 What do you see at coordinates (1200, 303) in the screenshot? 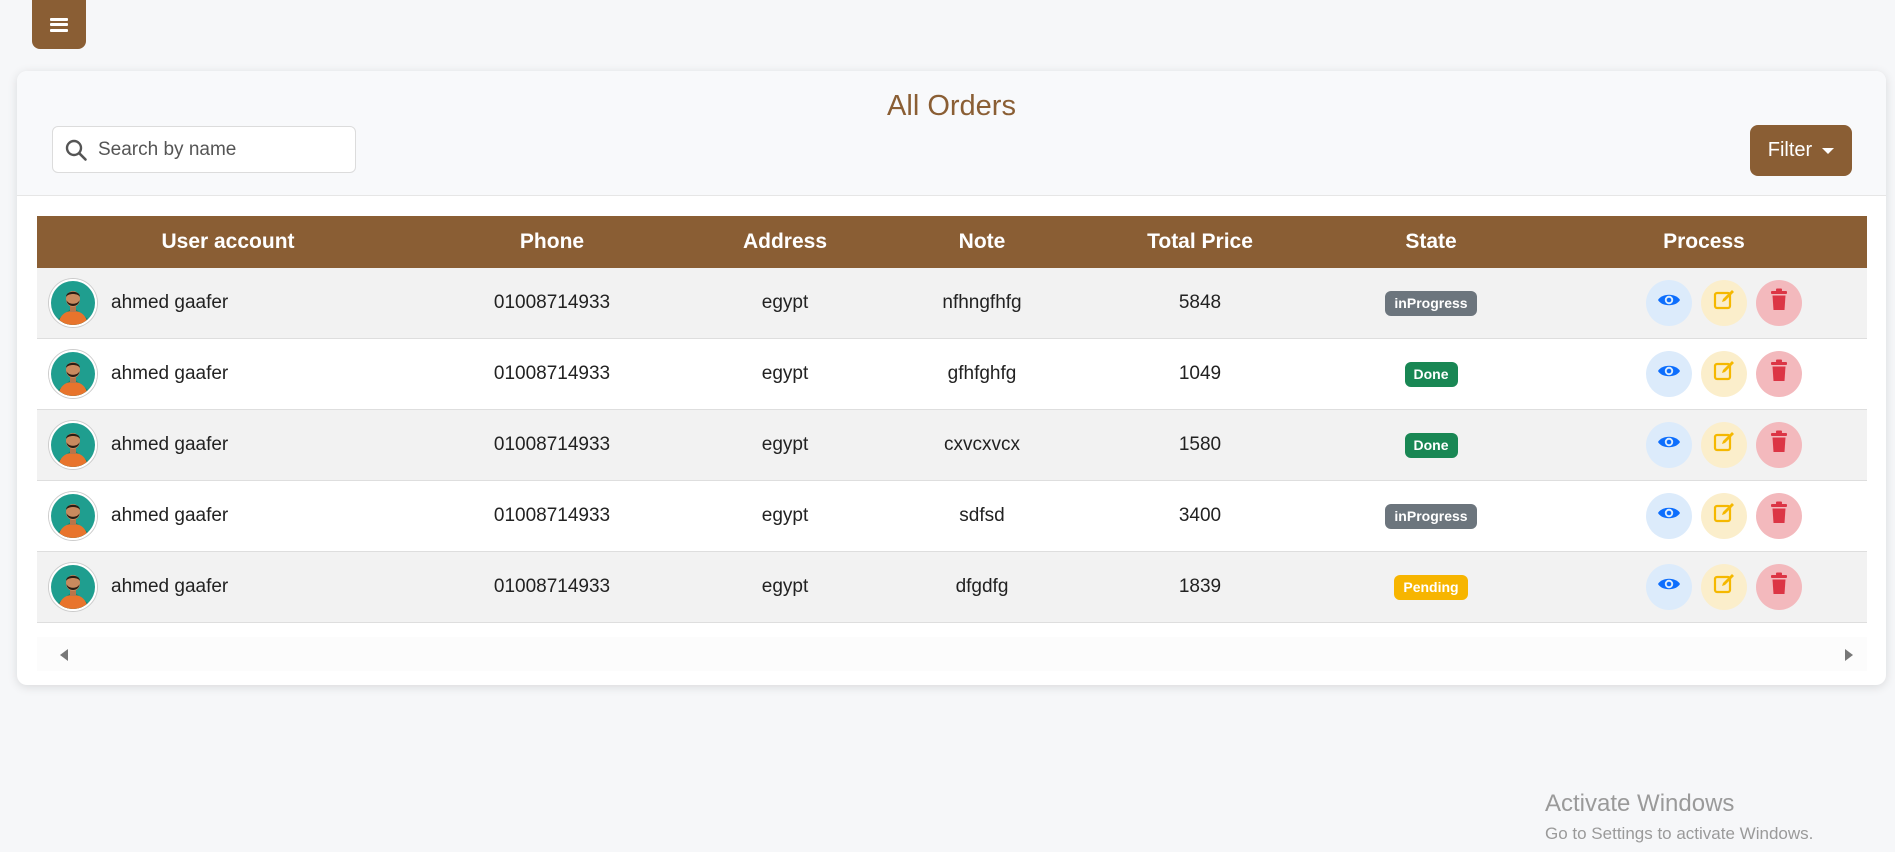
I see `cell-total-price: 5848` at bounding box center [1200, 303].